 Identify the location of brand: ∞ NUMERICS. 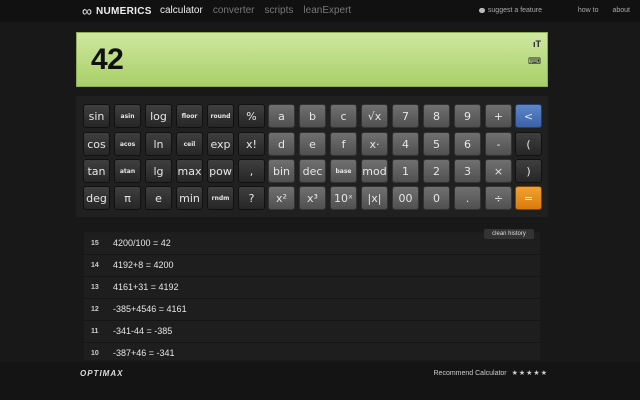
(117, 11).